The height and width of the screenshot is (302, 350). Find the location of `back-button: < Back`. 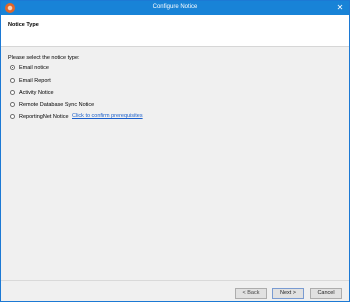

back-button: < Back is located at coordinates (251, 293).